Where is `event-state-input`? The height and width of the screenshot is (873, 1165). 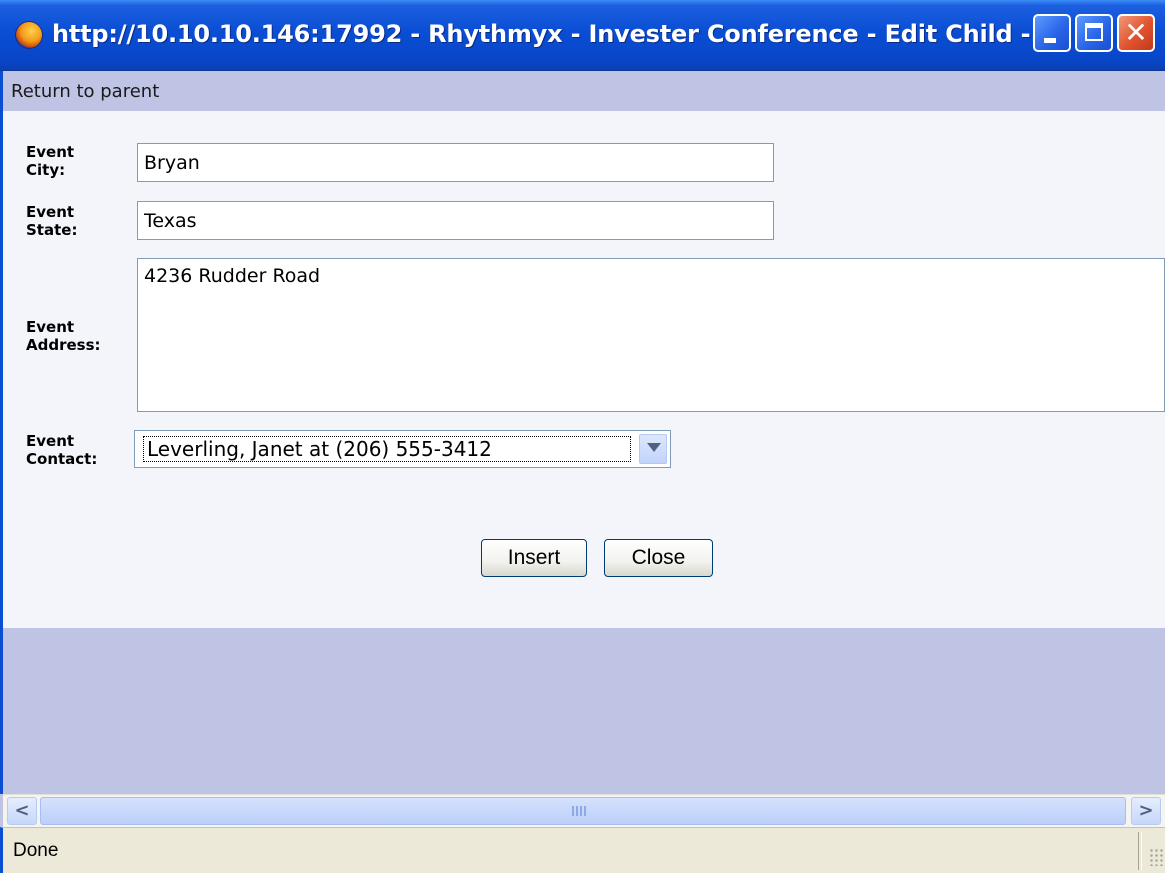
event-state-input is located at coordinates (455, 220).